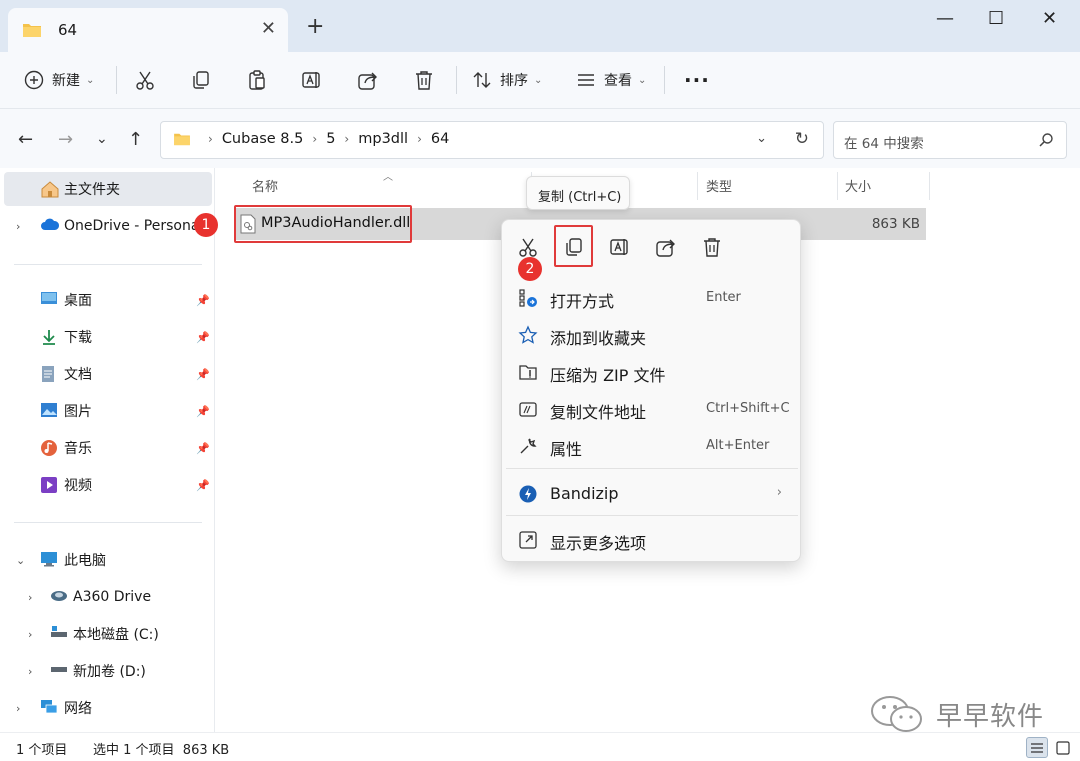  What do you see at coordinates (528, 540) in the screenshot?
I see `show-more-icon` at bounding box center [528, 540].